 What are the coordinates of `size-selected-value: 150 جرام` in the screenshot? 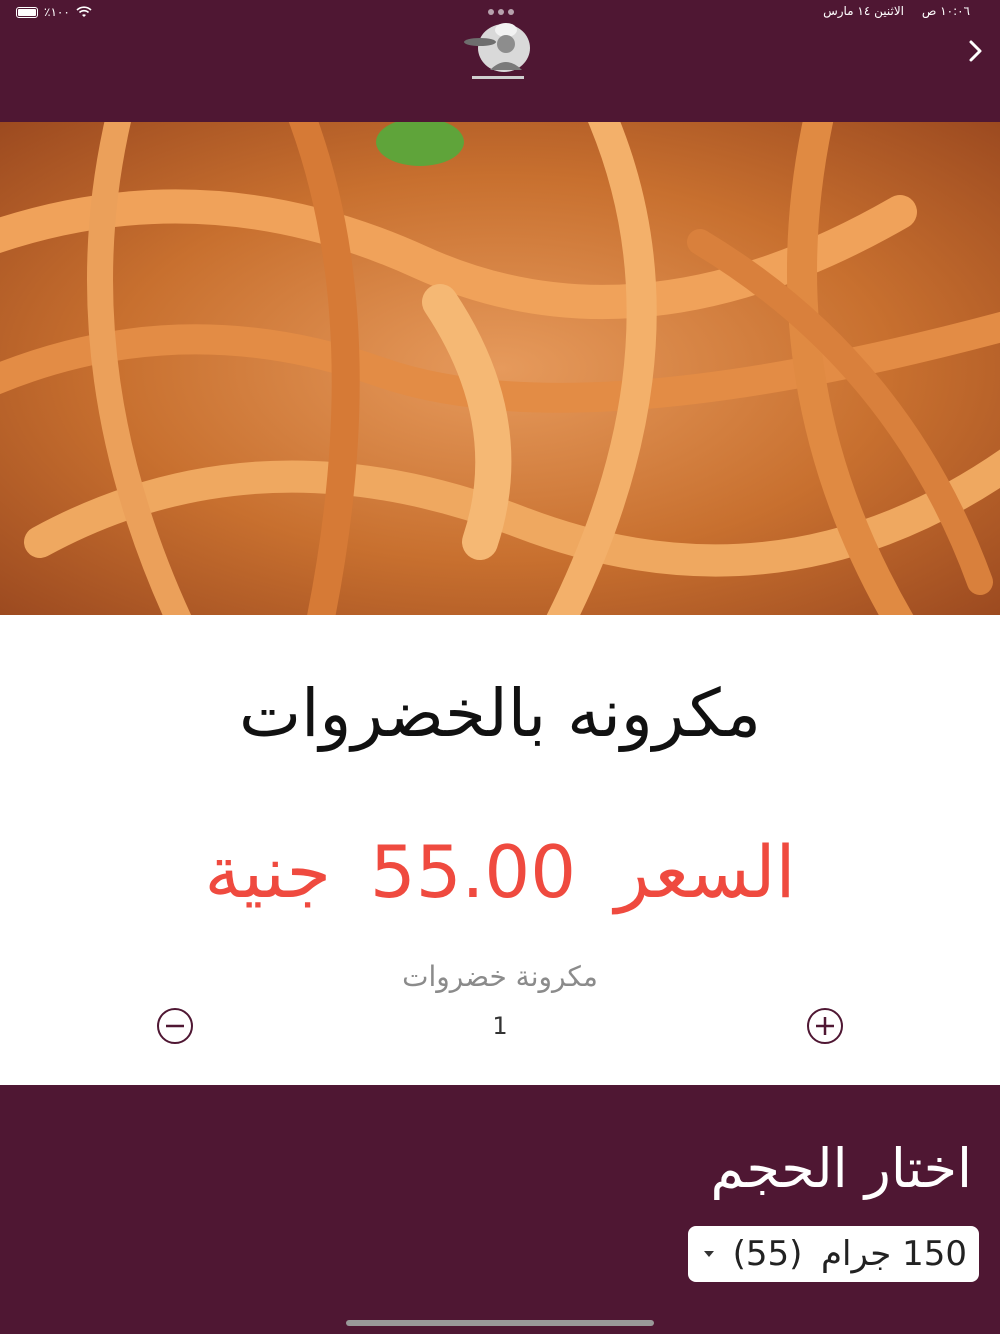 It's located at (894, 1254).